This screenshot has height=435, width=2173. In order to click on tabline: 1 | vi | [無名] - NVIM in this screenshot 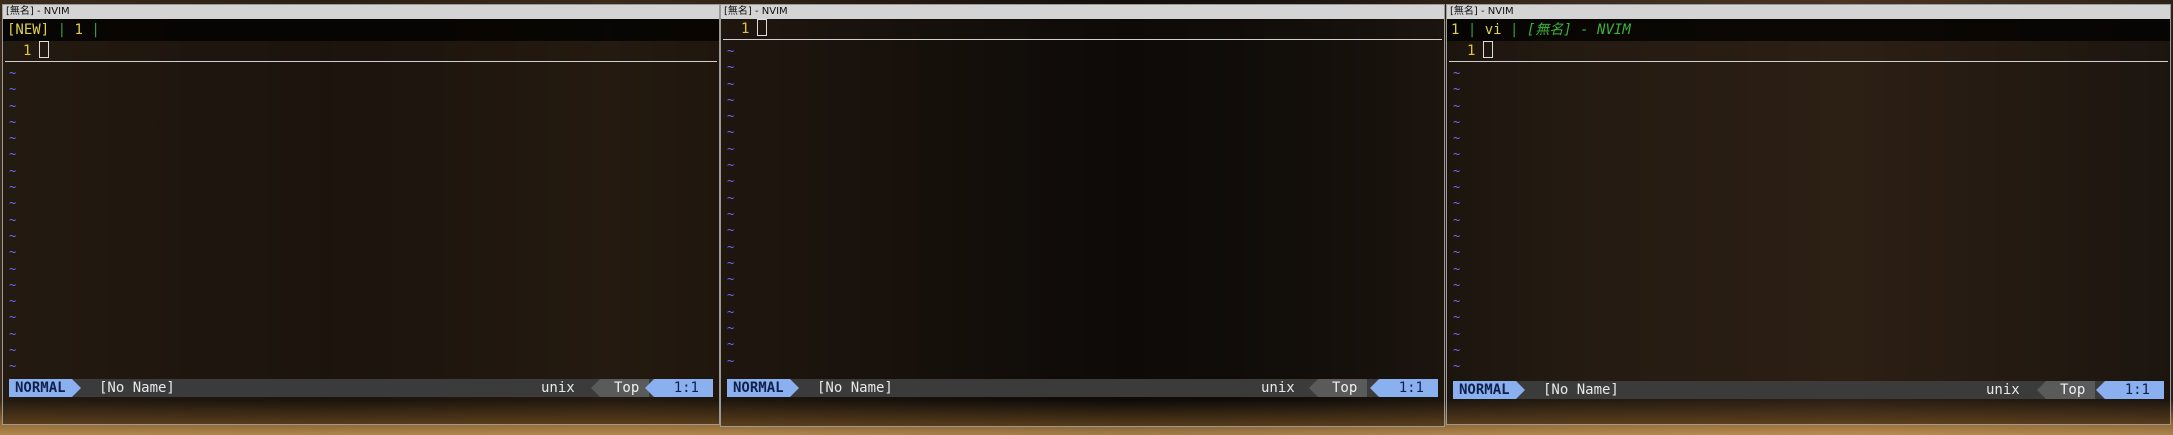, I will do `click(1808, 30)`.